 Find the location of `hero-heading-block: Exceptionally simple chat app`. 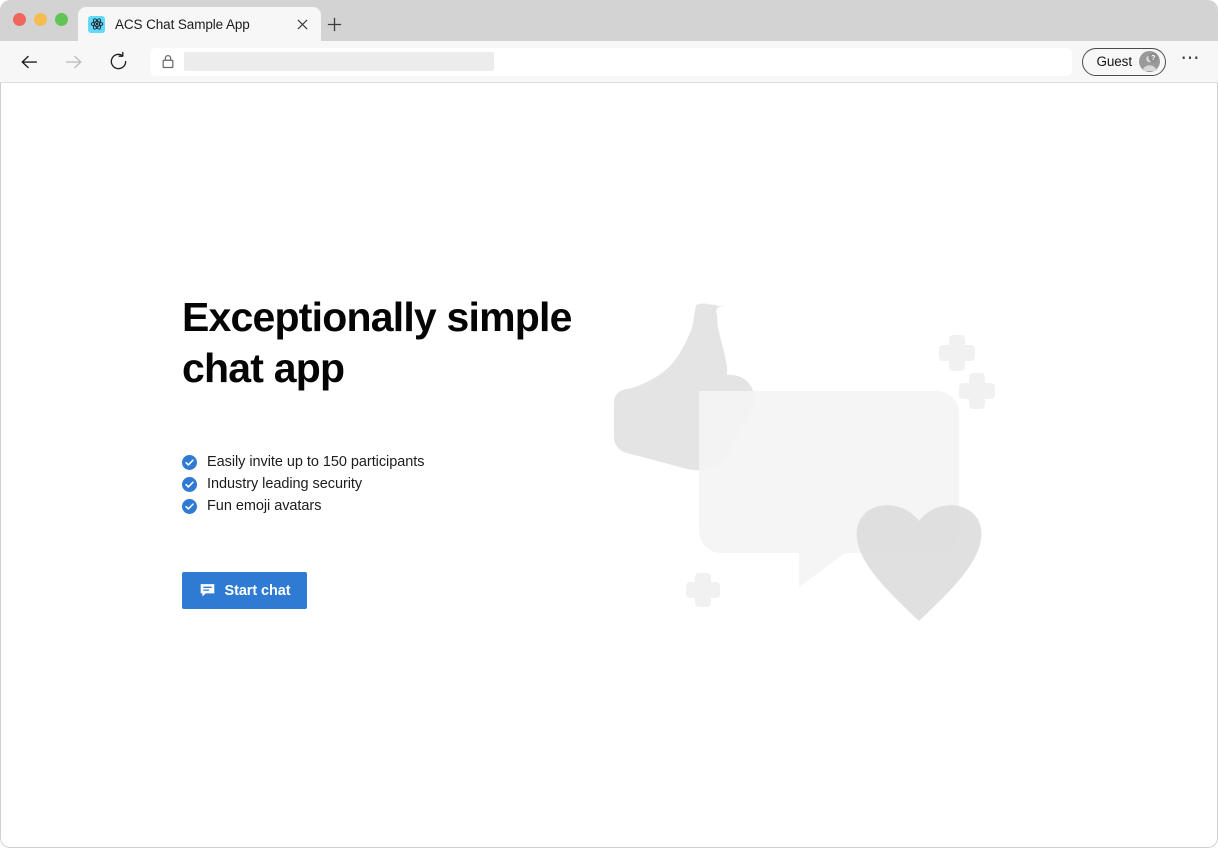

hero-heading-block: Exceptionally simple chat app is located at coordinates (392, 343).